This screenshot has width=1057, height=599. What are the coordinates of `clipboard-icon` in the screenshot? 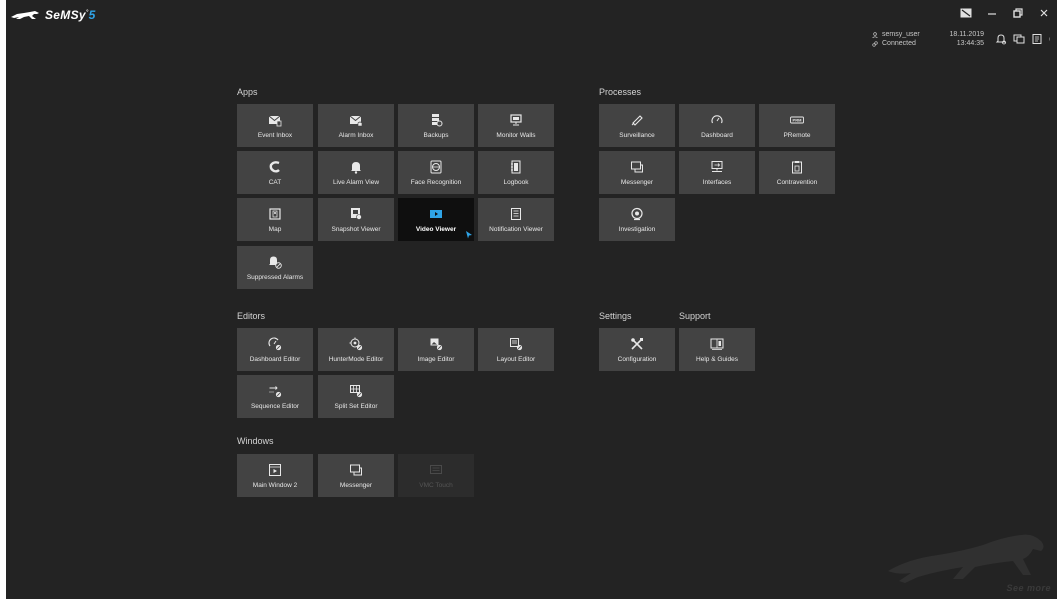 It's located at (797, 167).